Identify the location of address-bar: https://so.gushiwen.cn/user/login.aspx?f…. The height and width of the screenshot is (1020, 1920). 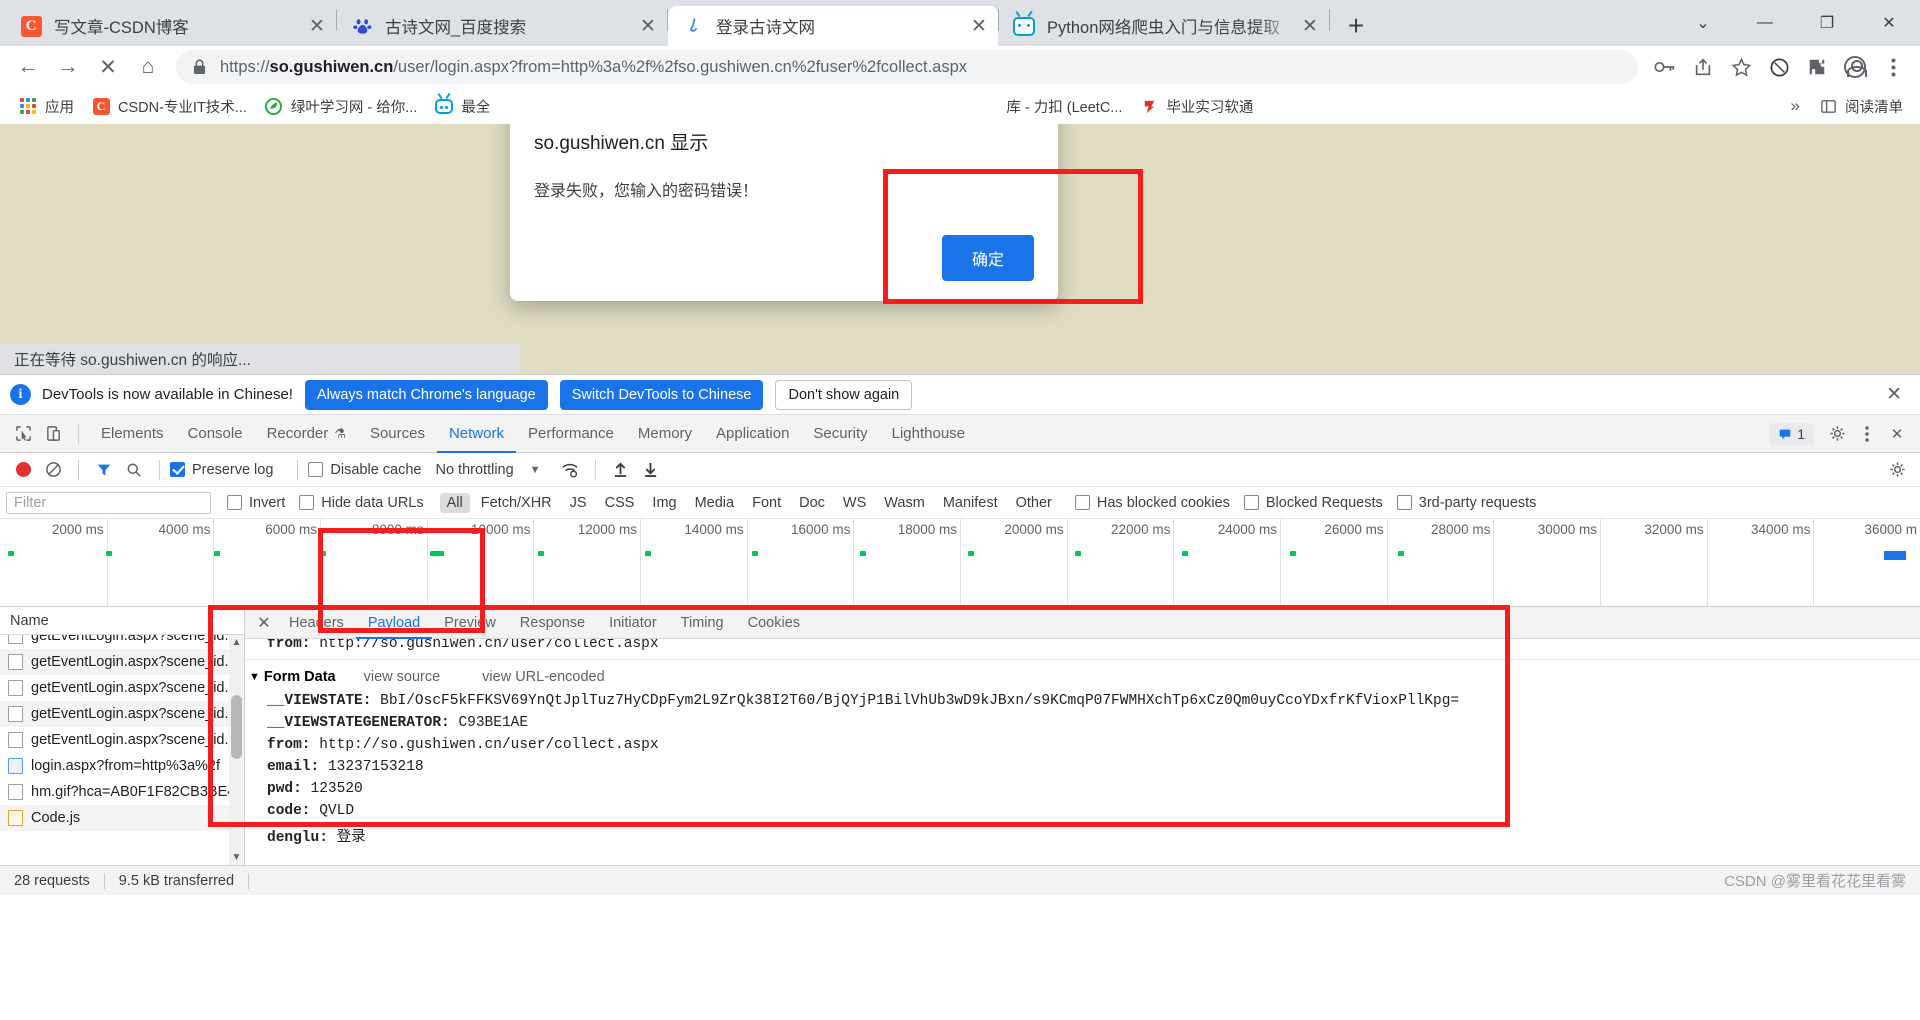
(907, 67).